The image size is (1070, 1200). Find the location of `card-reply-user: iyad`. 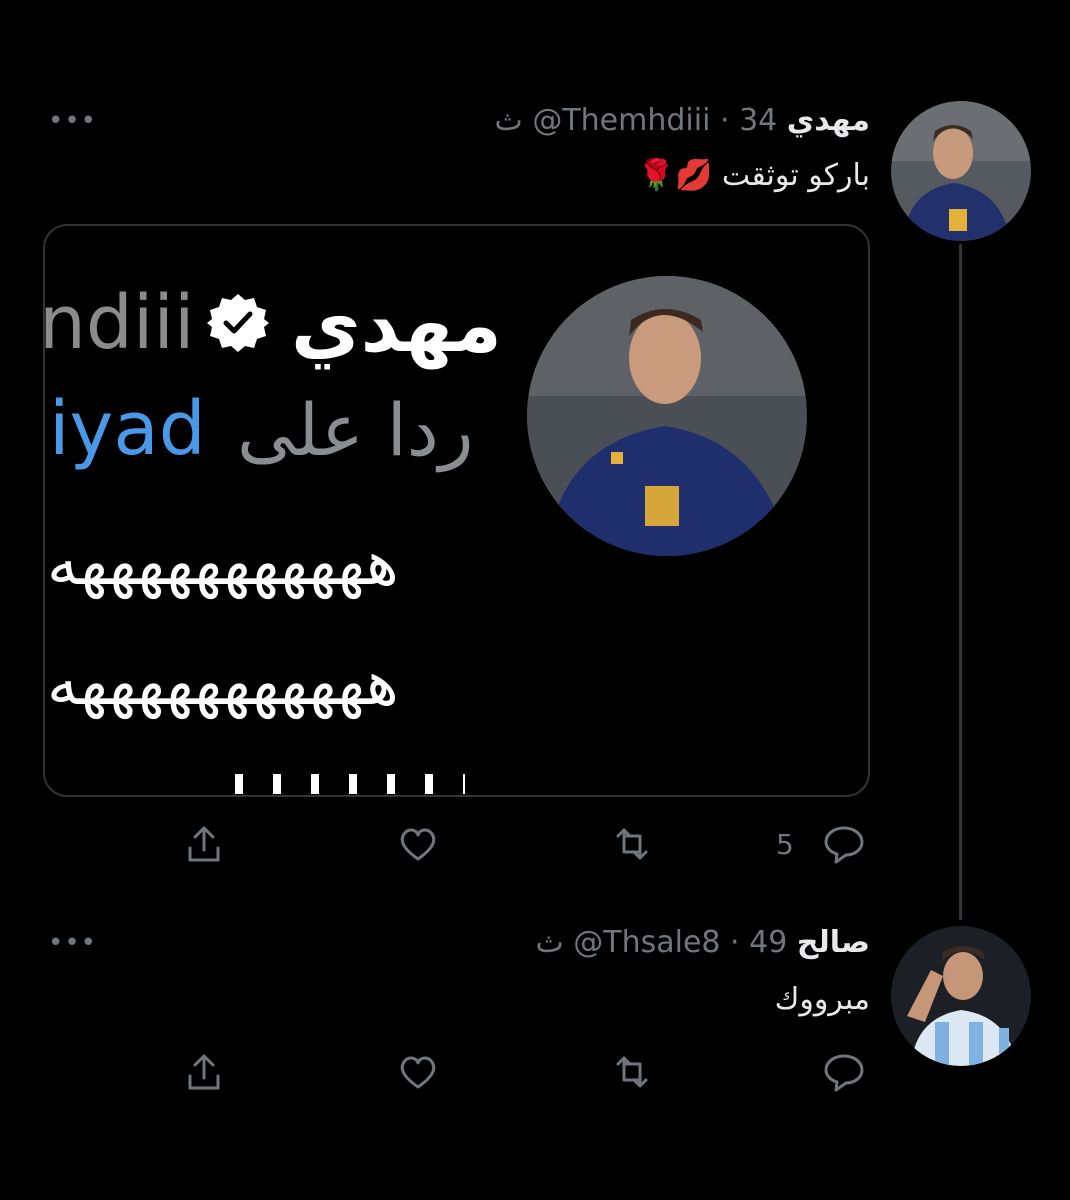

card-reply-user: iyad is located at coordinates (127, 429).